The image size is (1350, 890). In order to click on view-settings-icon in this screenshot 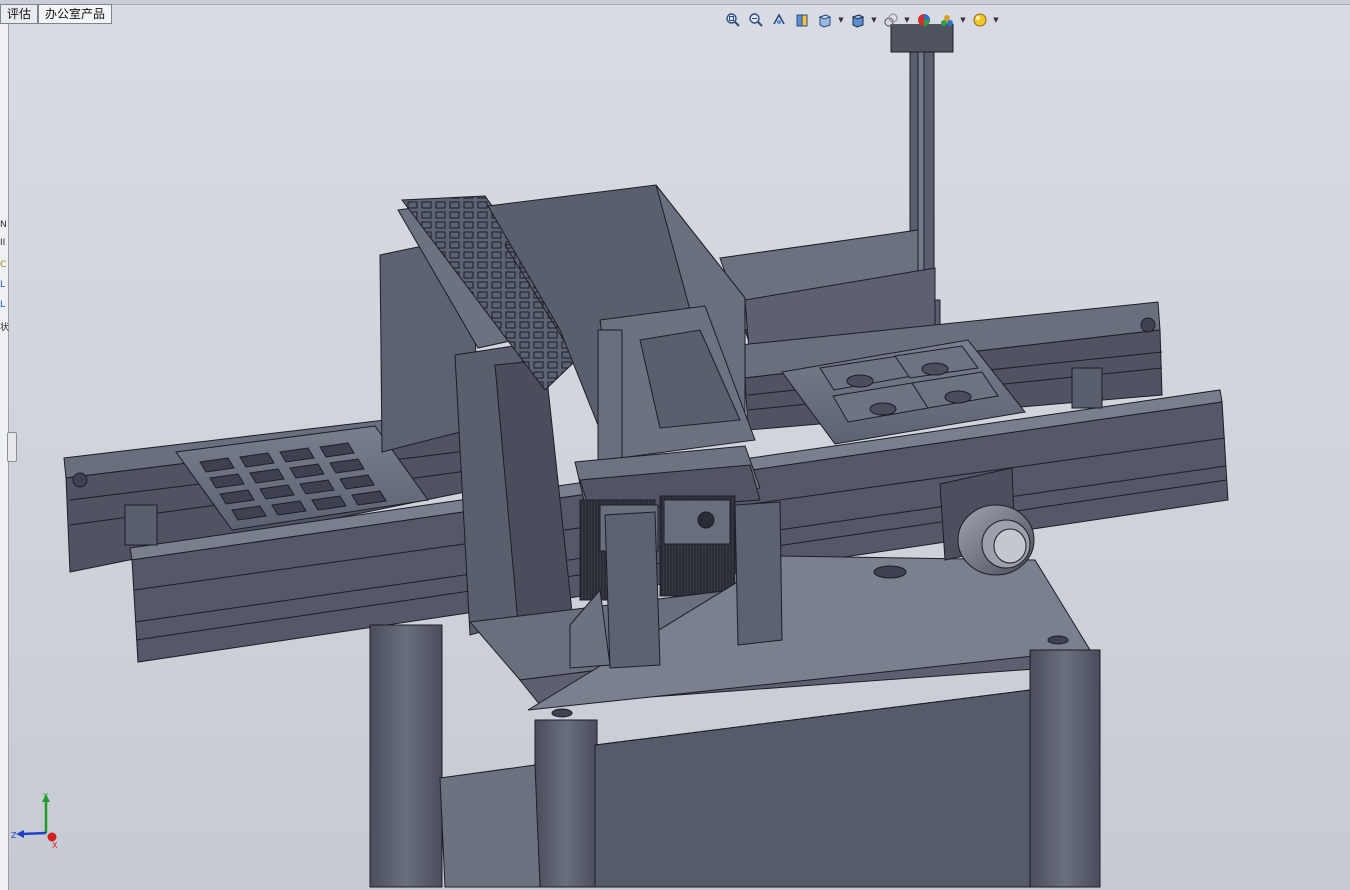, I will do `click(979, 19)`.